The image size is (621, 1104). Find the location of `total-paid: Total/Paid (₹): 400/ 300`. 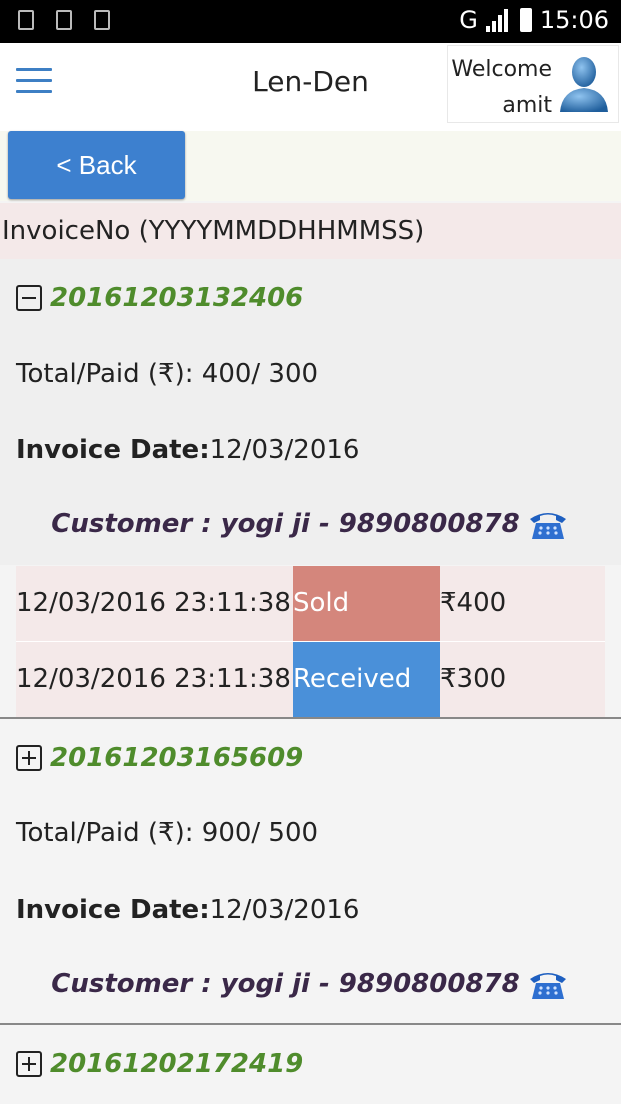

total-paid: Total/Paid (₹): 400/ 300 is located at coordinates (167, 374).